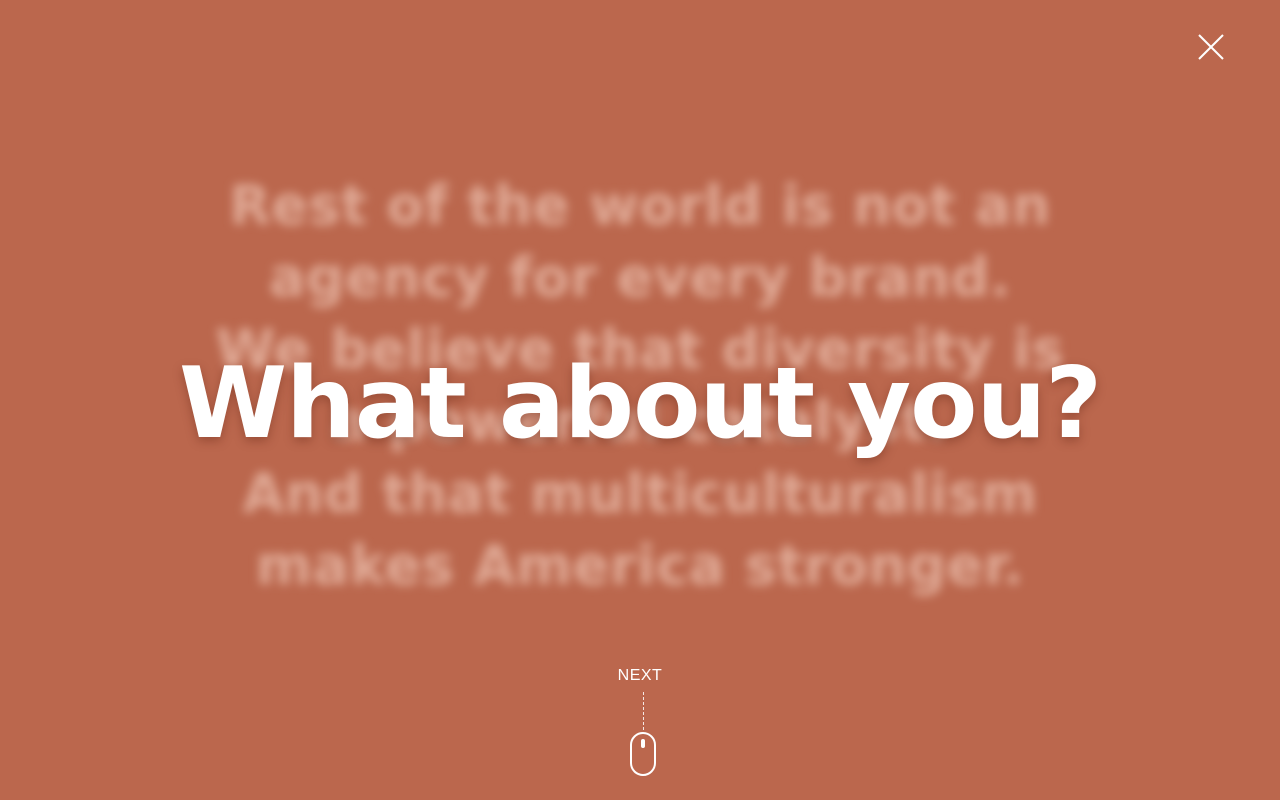 This screenshot has width=1280, height=800. What do you see at coordinates (640, 493) in the screenshot?
I see `background-statement-line: And that multiculturalism` at bounding box center [640, 493].